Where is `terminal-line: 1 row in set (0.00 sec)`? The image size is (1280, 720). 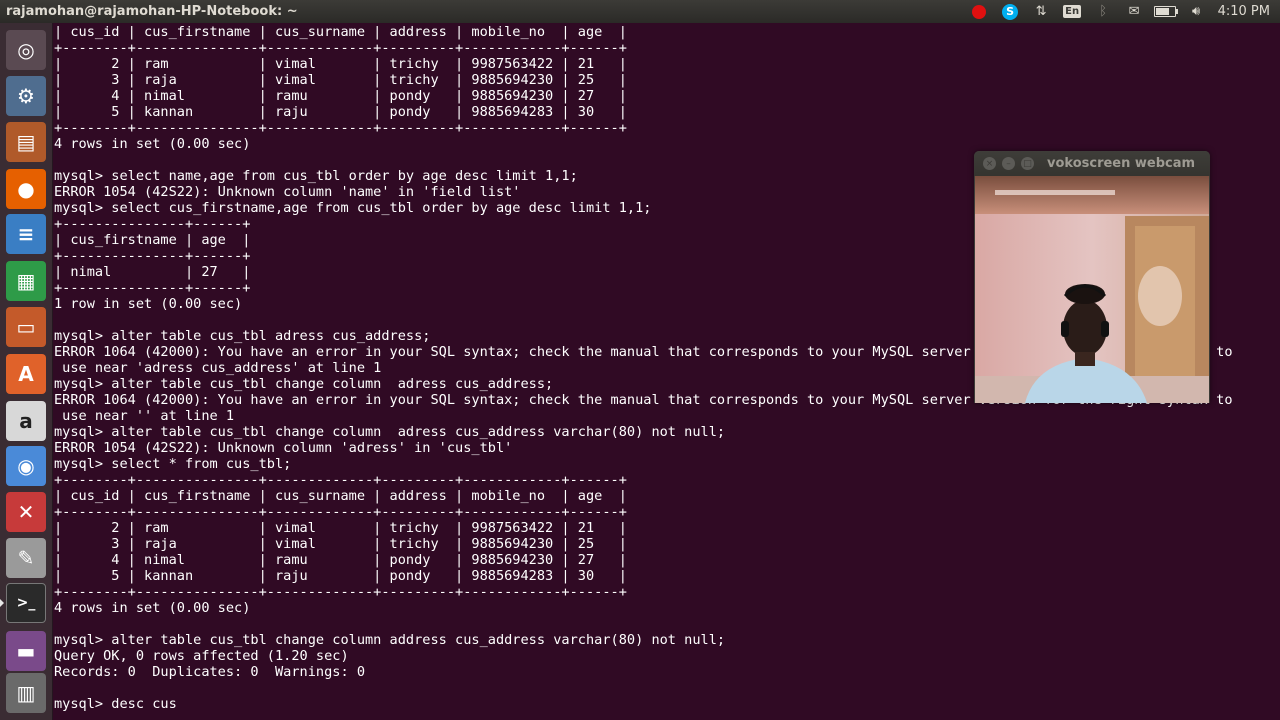
terminal-line: 1 row in set (0.00 sec) is located at coordinates (148, 304).